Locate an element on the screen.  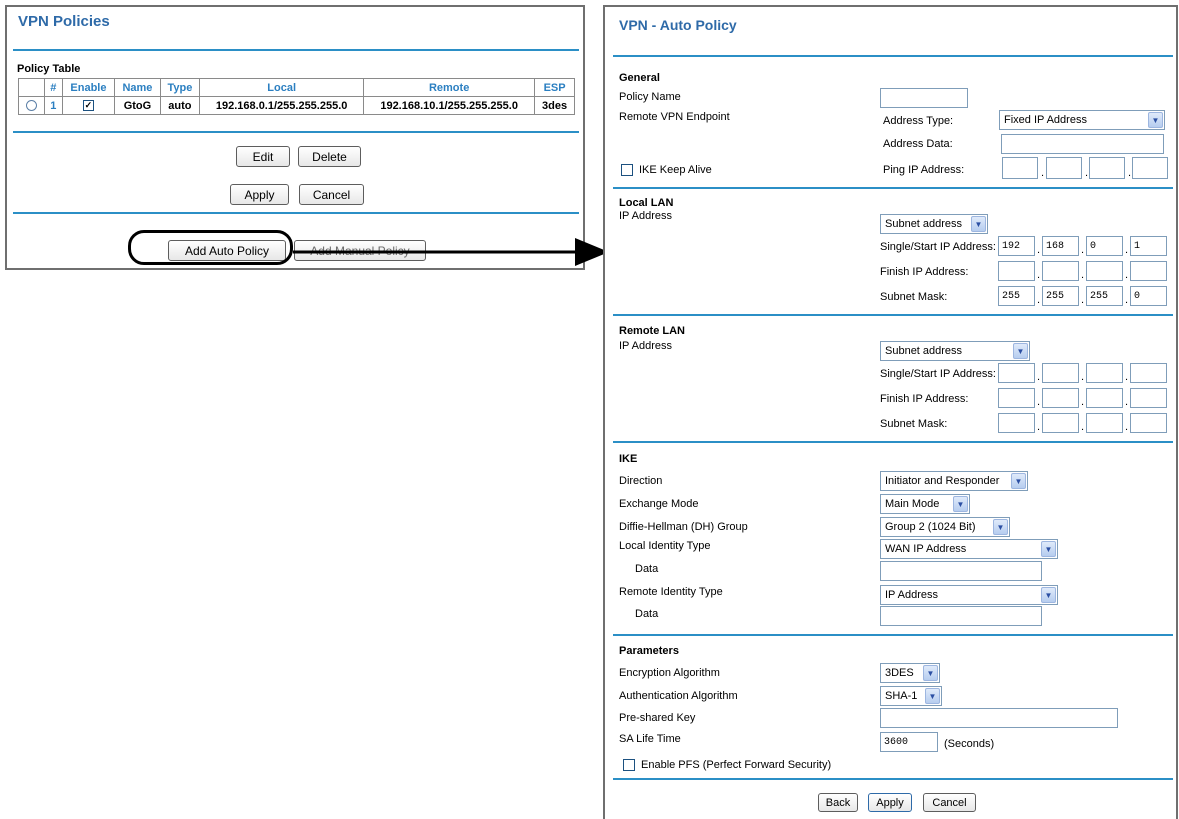
apply-button: Apply is located at coordinates (259, 194).